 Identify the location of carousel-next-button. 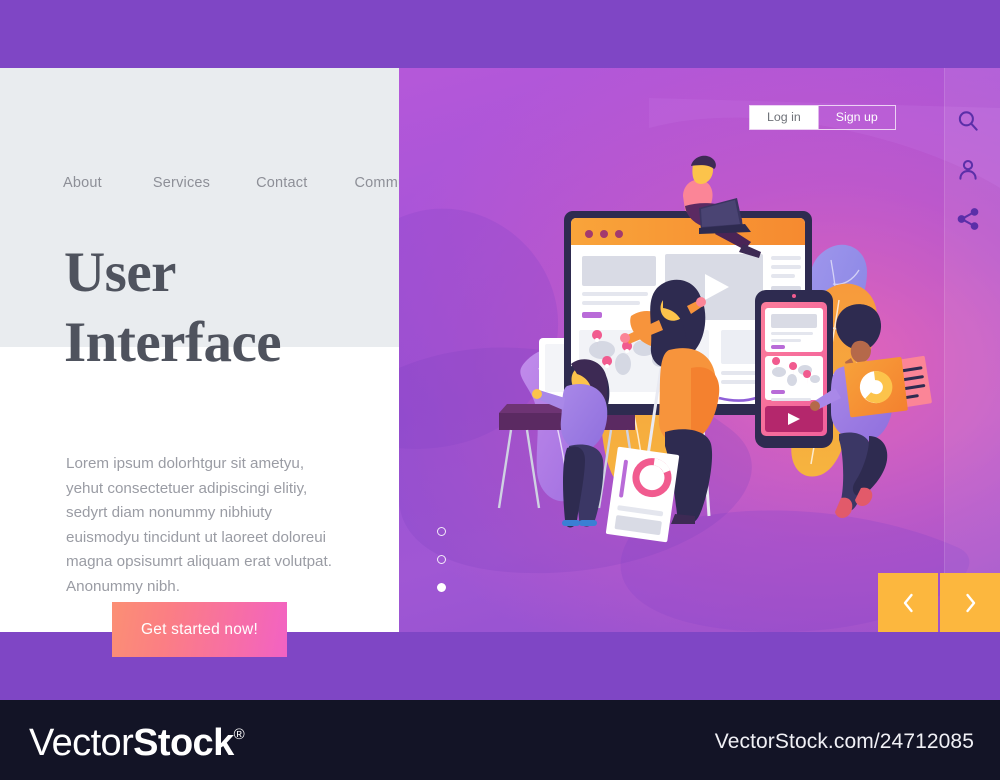
(970, 602).